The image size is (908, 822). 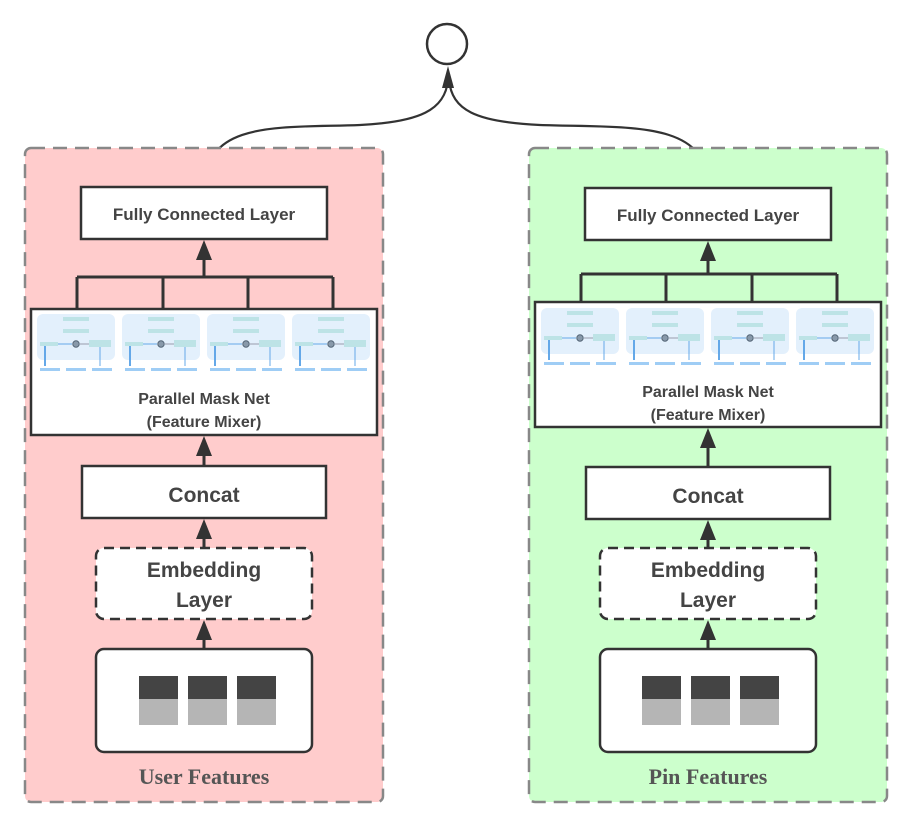 I want to click on parallel-mask-net-label-line2: (Feature Mixer), so click(x=204, y=422).